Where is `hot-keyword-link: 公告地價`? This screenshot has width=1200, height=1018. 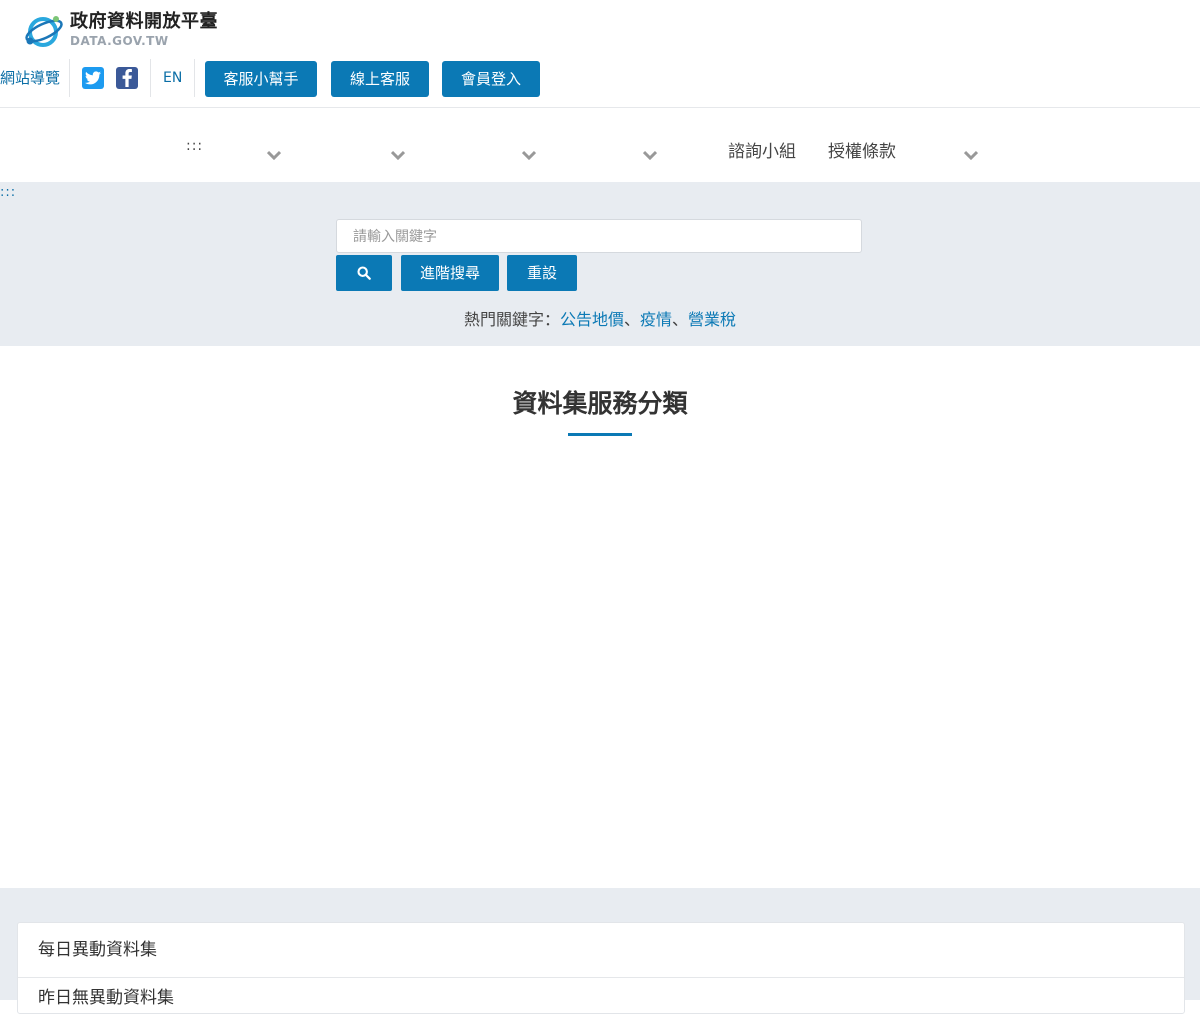
hot-keyword-link: 公告地價 is located at coordinates (592, 319).